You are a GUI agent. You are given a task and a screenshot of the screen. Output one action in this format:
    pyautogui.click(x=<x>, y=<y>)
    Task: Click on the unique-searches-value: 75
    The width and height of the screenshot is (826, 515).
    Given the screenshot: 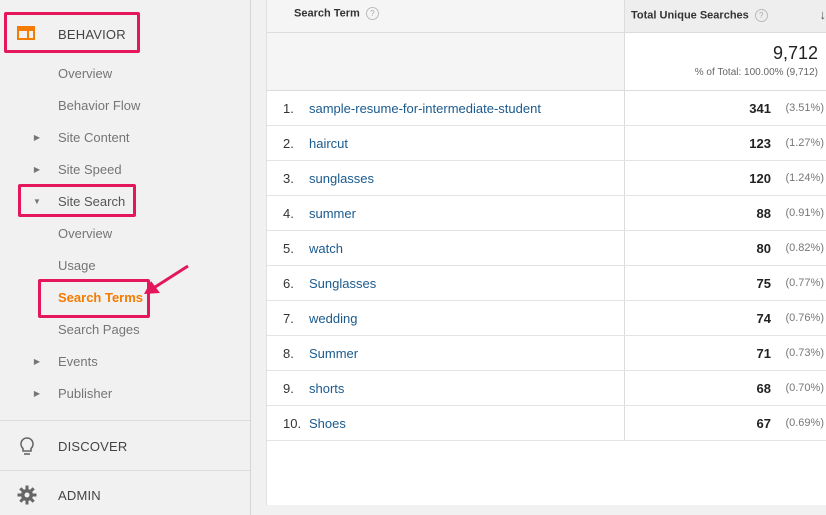 What is the action you would take?
    pyautogui.click(x=763, y=283)
    